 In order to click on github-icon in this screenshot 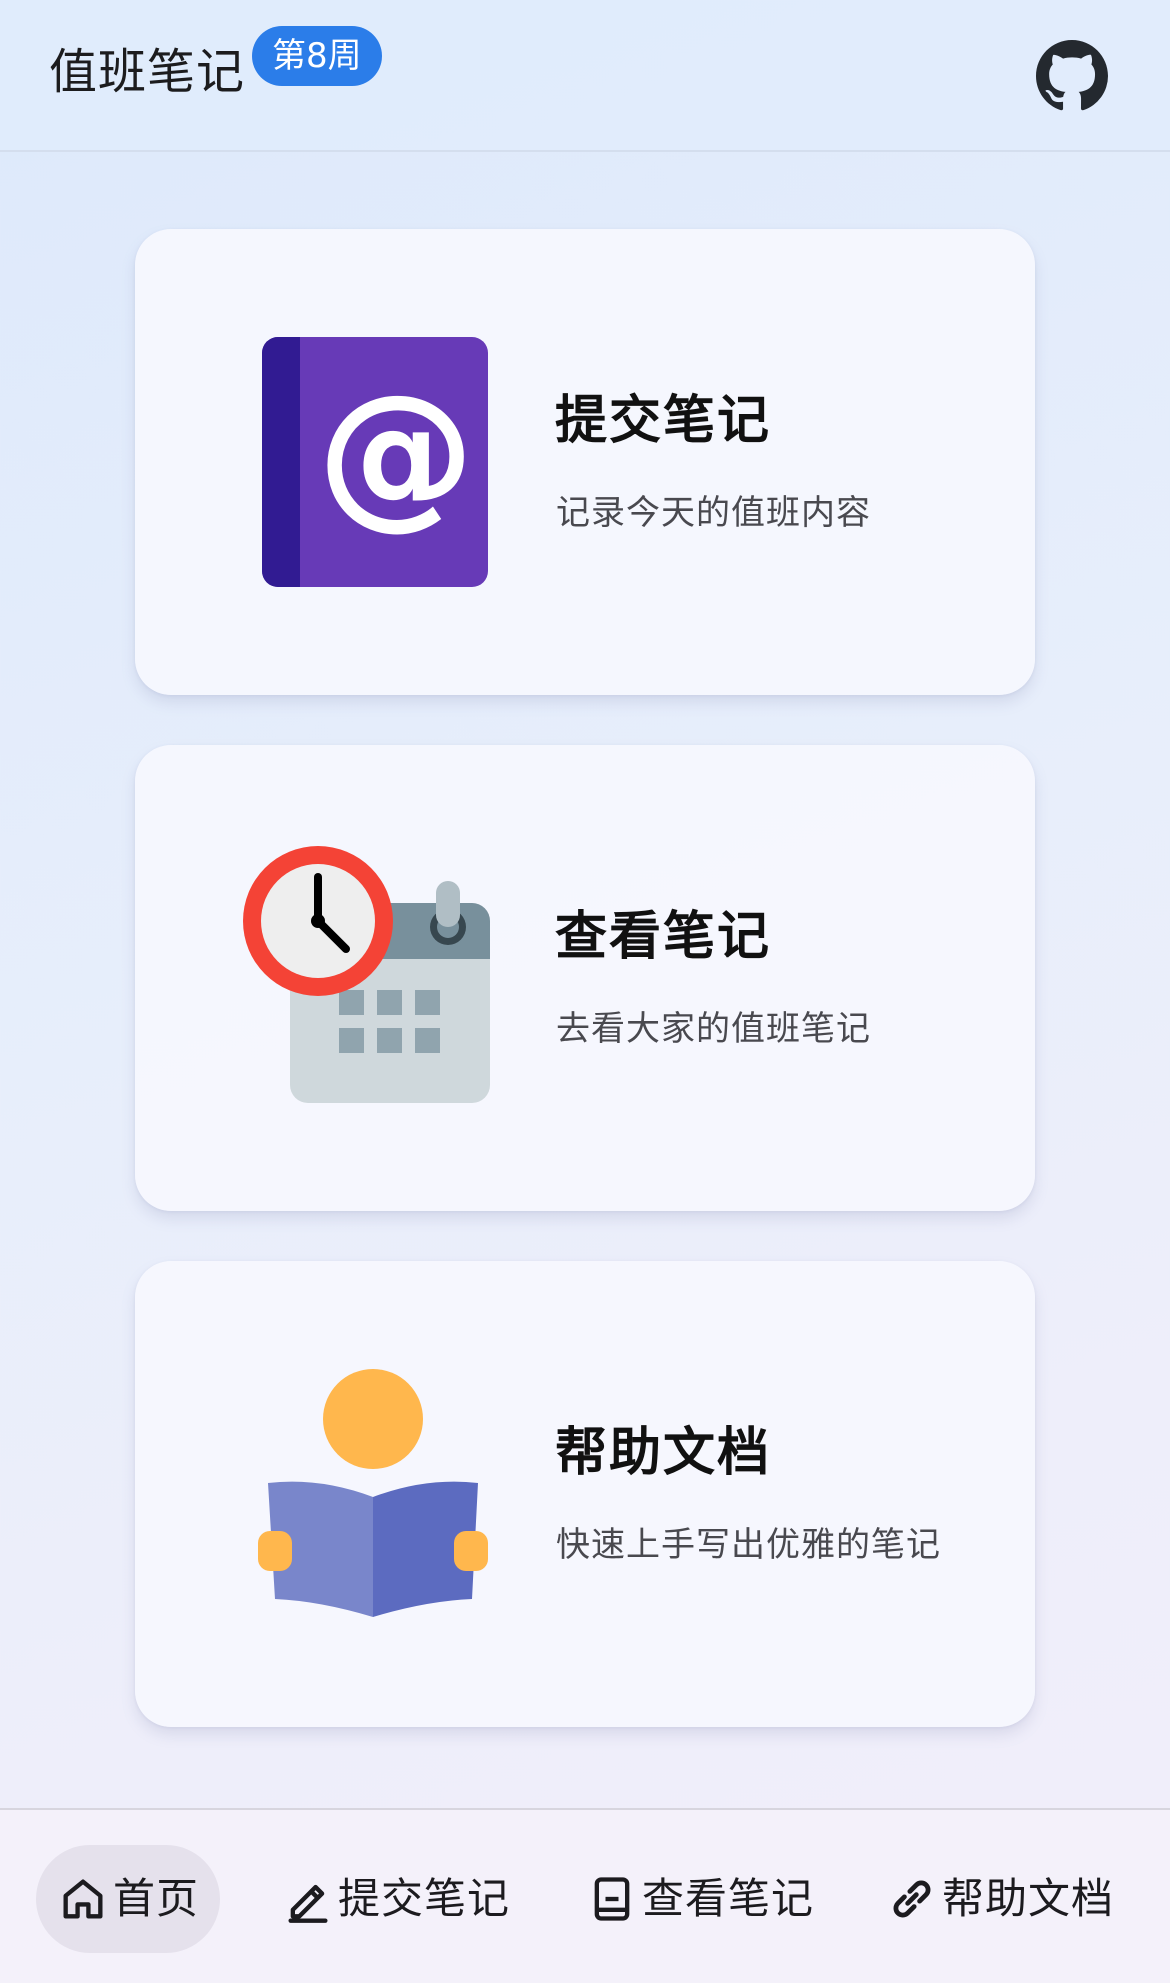, I will do `click(1072, 76)`.